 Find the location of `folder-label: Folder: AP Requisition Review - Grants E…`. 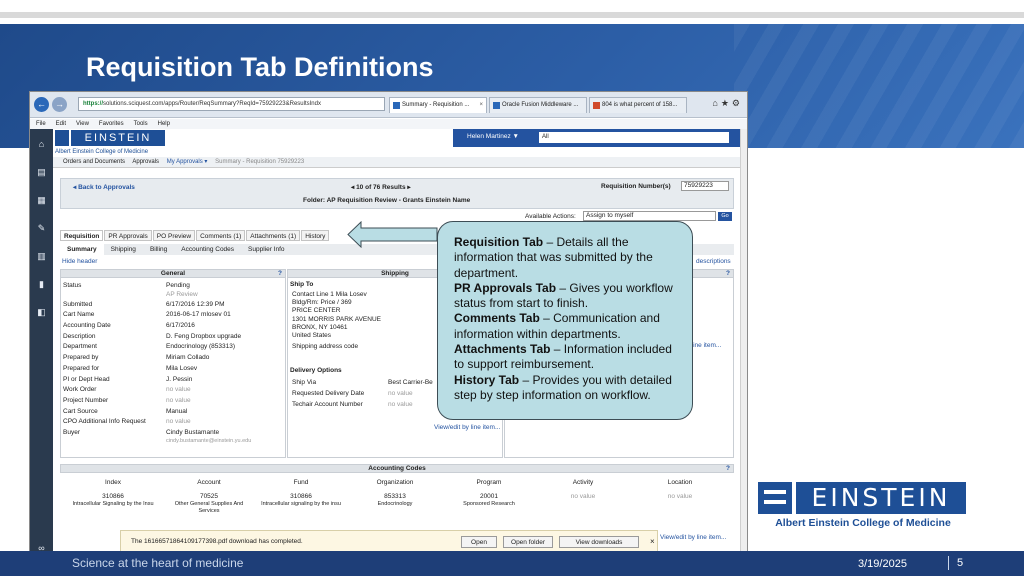

folder-label: Folder: AP Requisition Review - Grants E… is located at coordinates (387, 200).